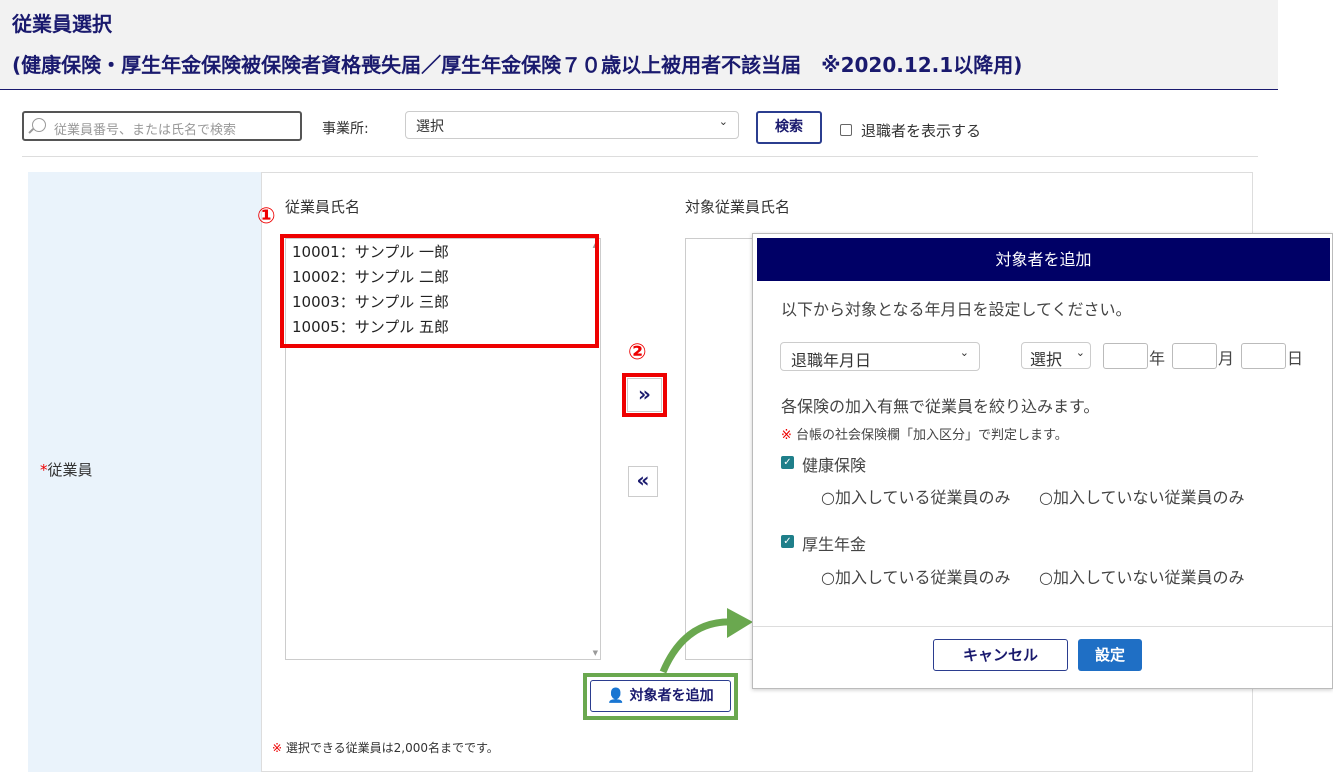  I want to click on remove-employee-button: «, so click(643, 481).